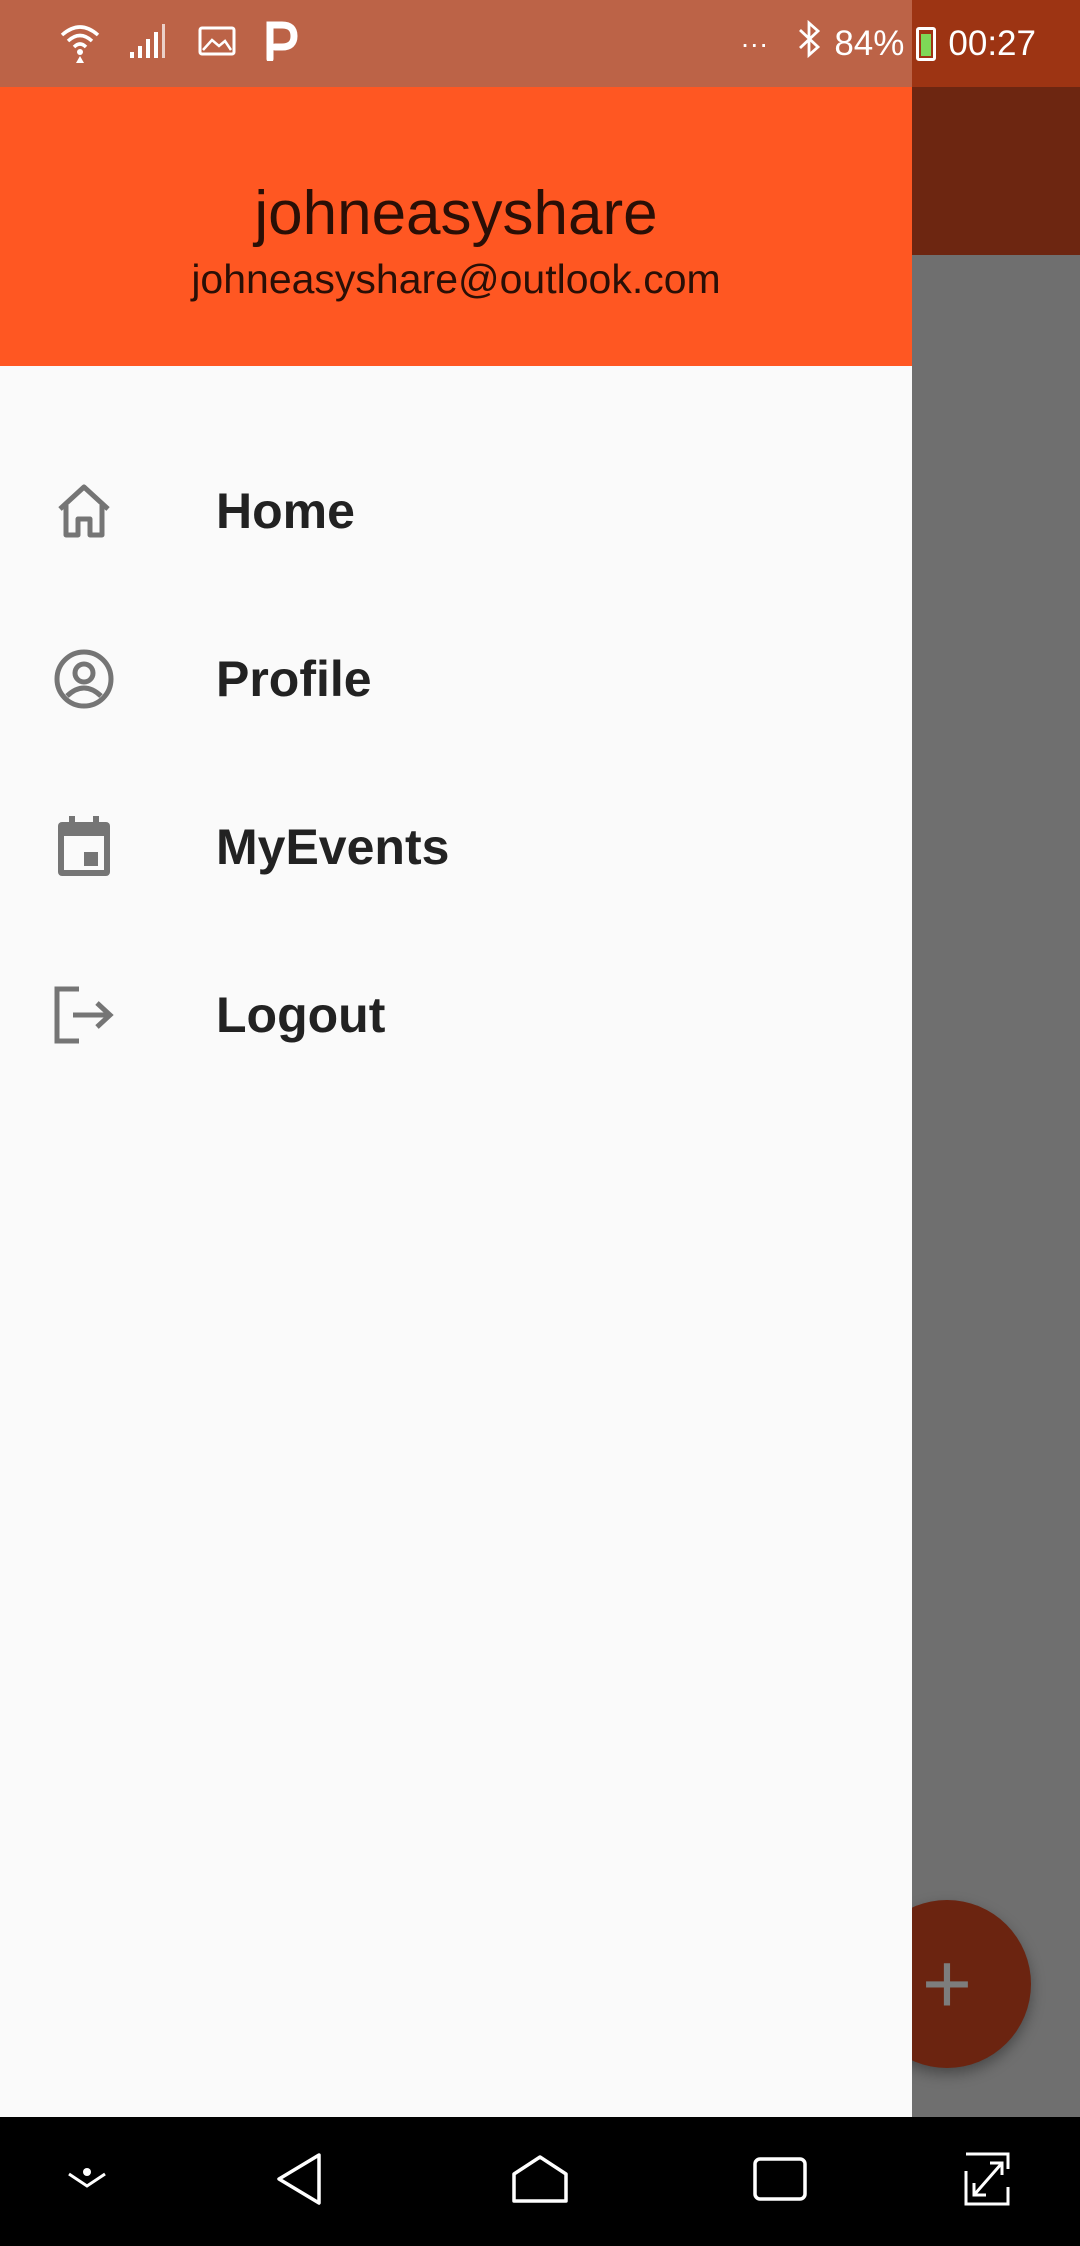  Describe the element at coordinates (456, 511) in the screenshot. I see `drawer-item-home: Home` at that location.